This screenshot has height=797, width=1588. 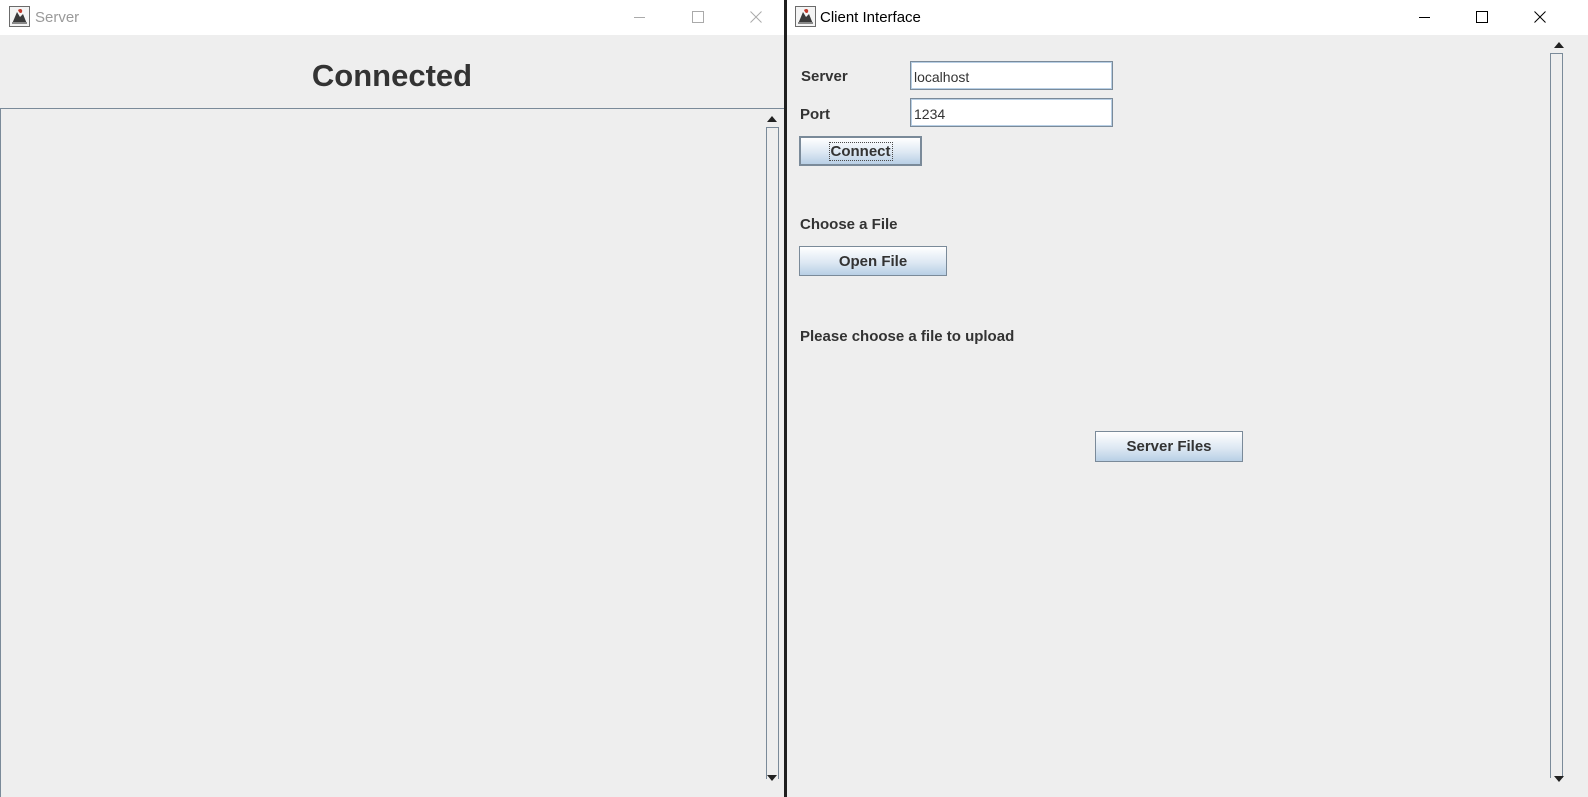 I want to click on server-label: Server, so click(x=824, y=76).